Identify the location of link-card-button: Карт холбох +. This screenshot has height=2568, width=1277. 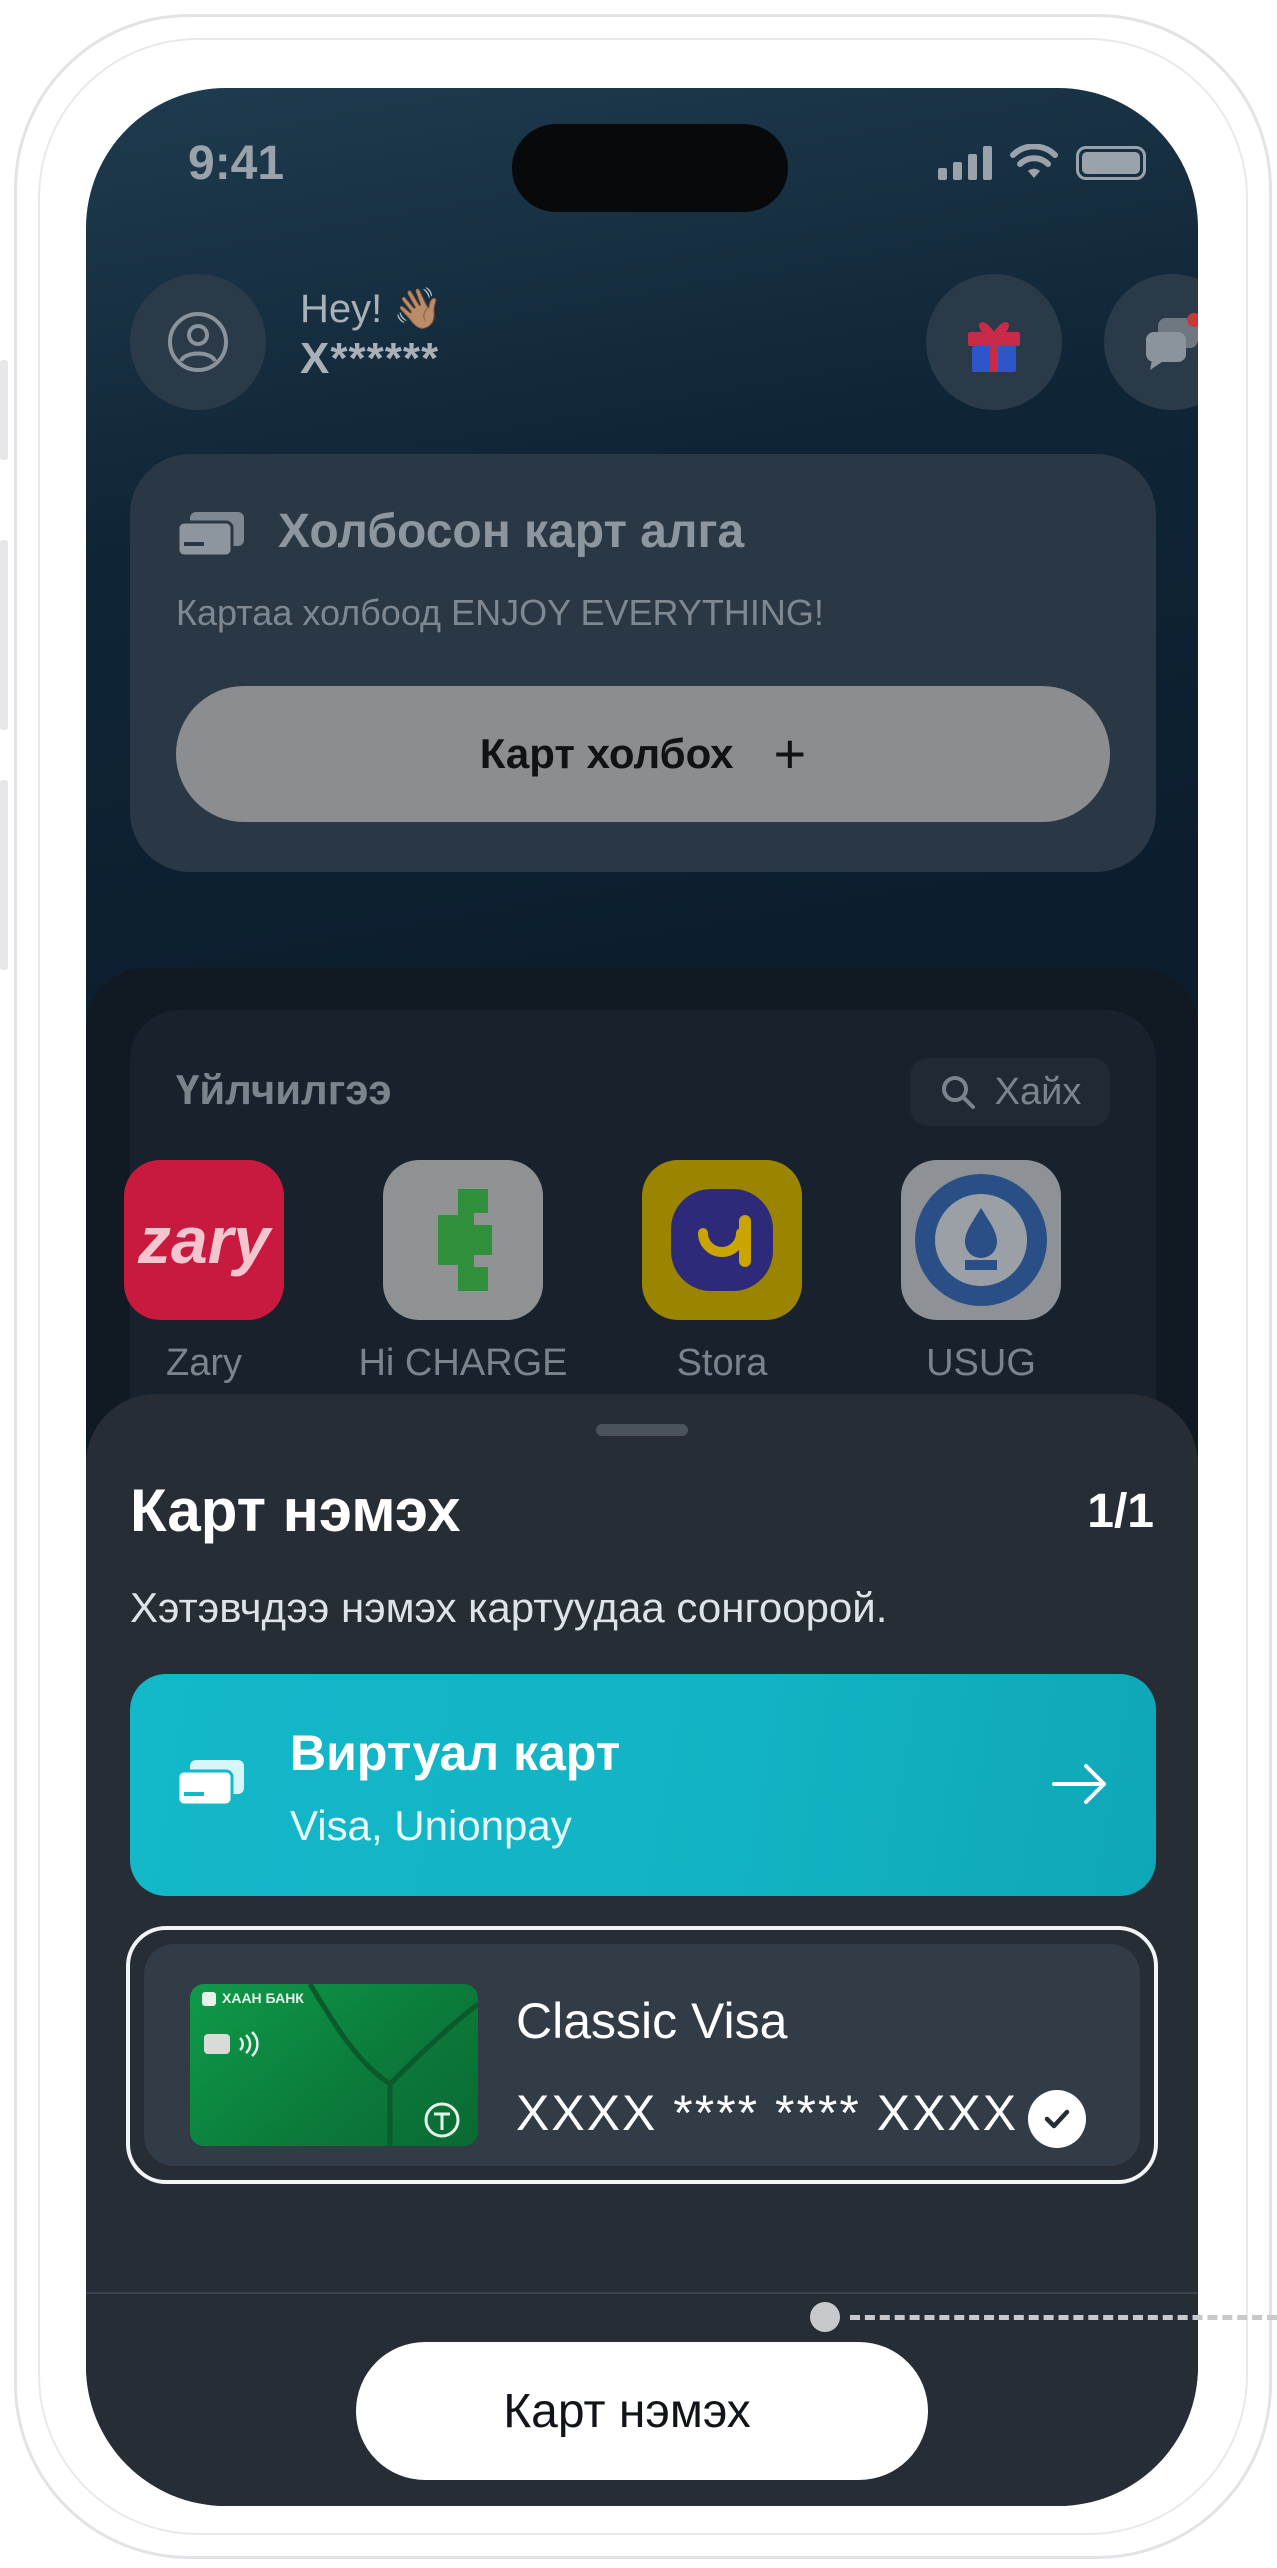
(643, 754).